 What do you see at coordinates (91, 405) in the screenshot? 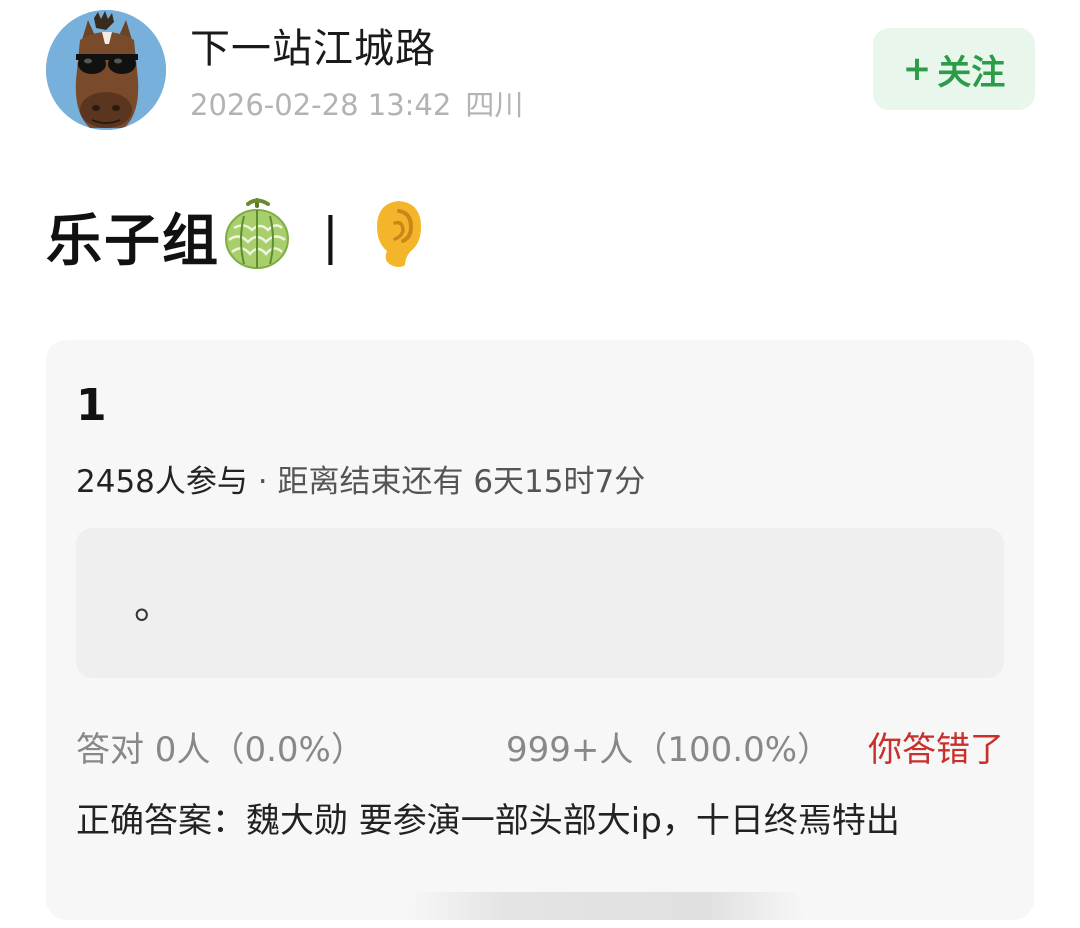
I see `quiz-title: 1` at bounding box center [91, 405].